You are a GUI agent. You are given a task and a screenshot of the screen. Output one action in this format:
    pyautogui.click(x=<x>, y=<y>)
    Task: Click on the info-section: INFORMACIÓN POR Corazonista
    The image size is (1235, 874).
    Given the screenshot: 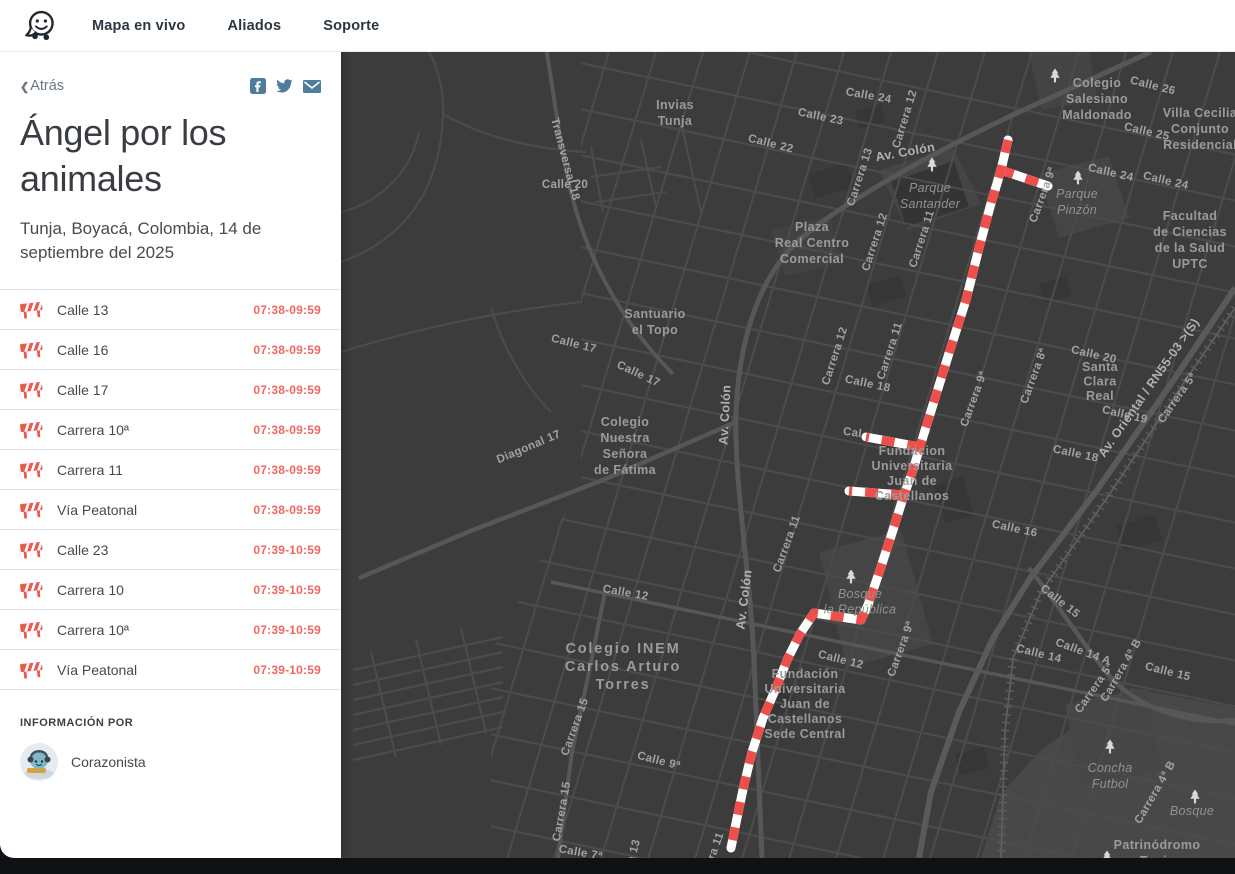 What is the action you would take?
    pyautogui.click(x=170, y=735)
    